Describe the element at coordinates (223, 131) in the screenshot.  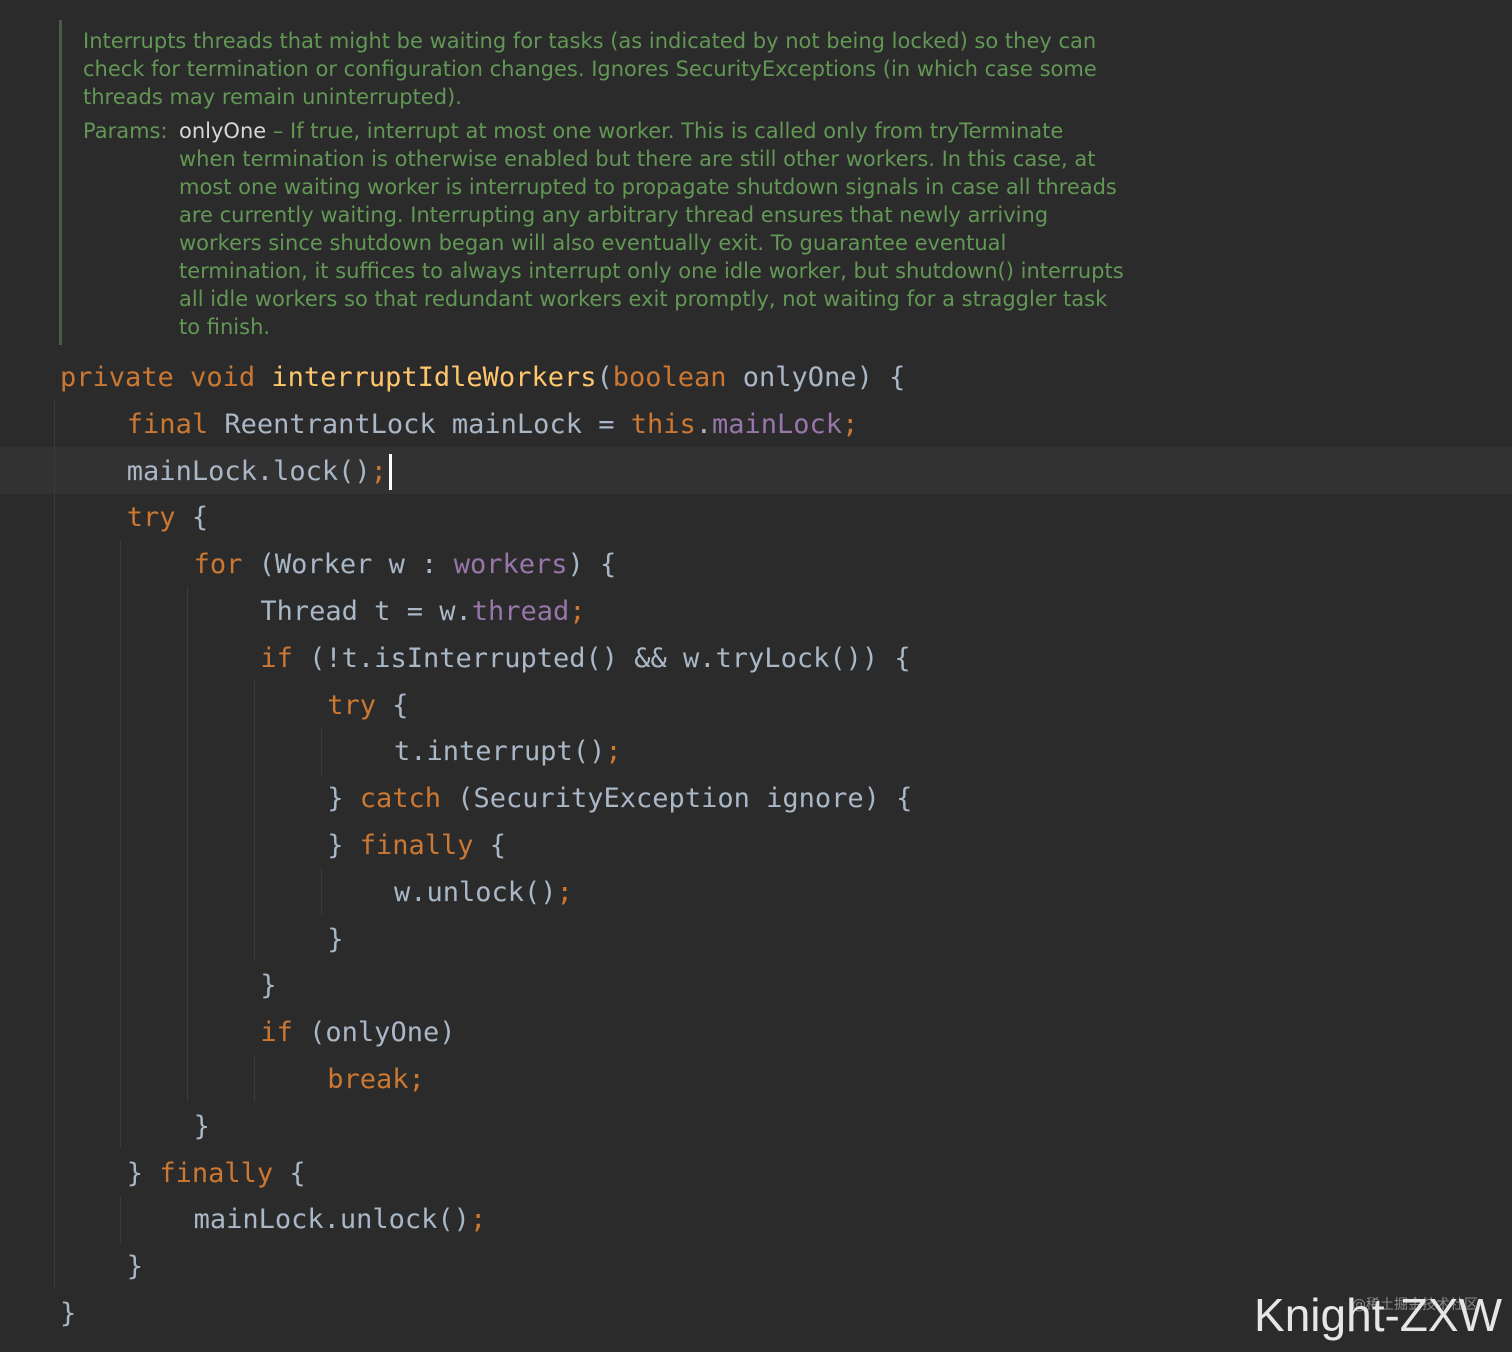
I see `param-name: onlyOne` at that location.